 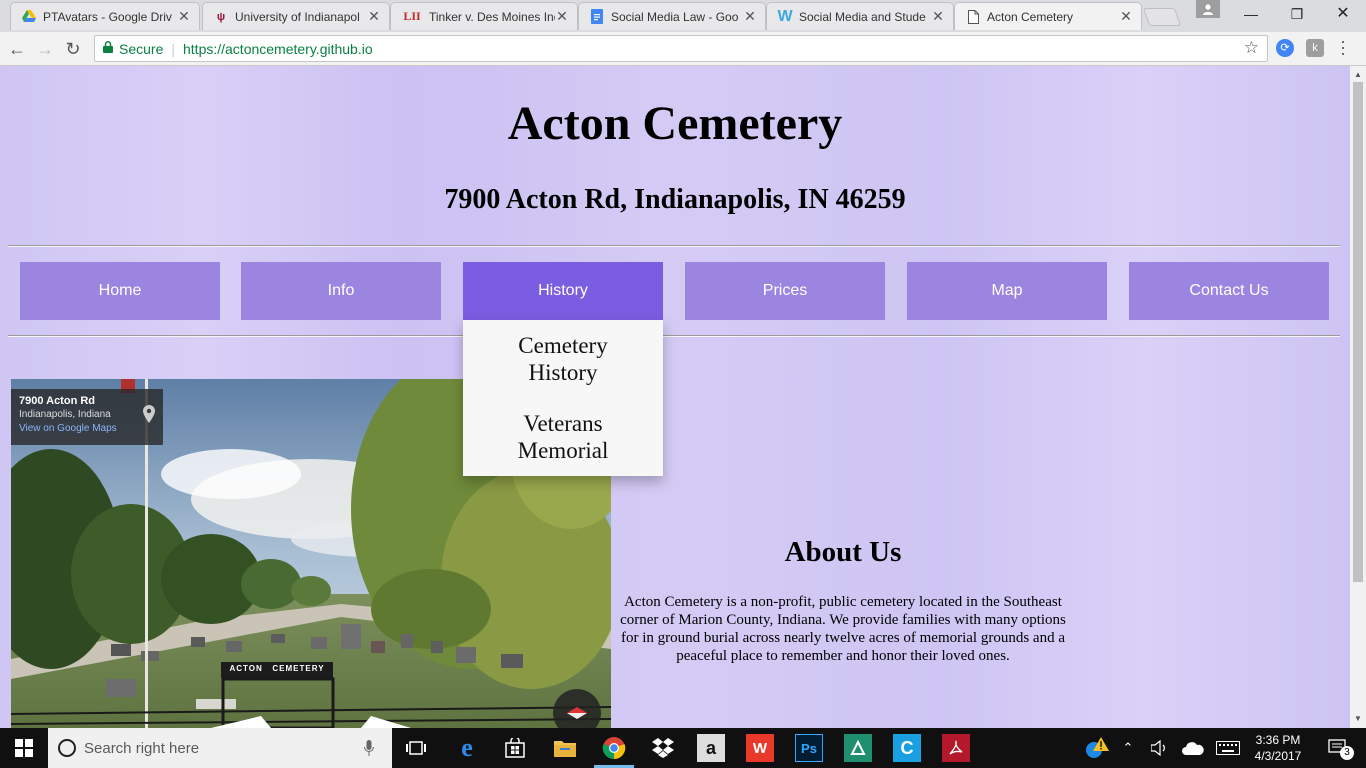 I want to click on sketchup-icon, so click(x=858, y=748).